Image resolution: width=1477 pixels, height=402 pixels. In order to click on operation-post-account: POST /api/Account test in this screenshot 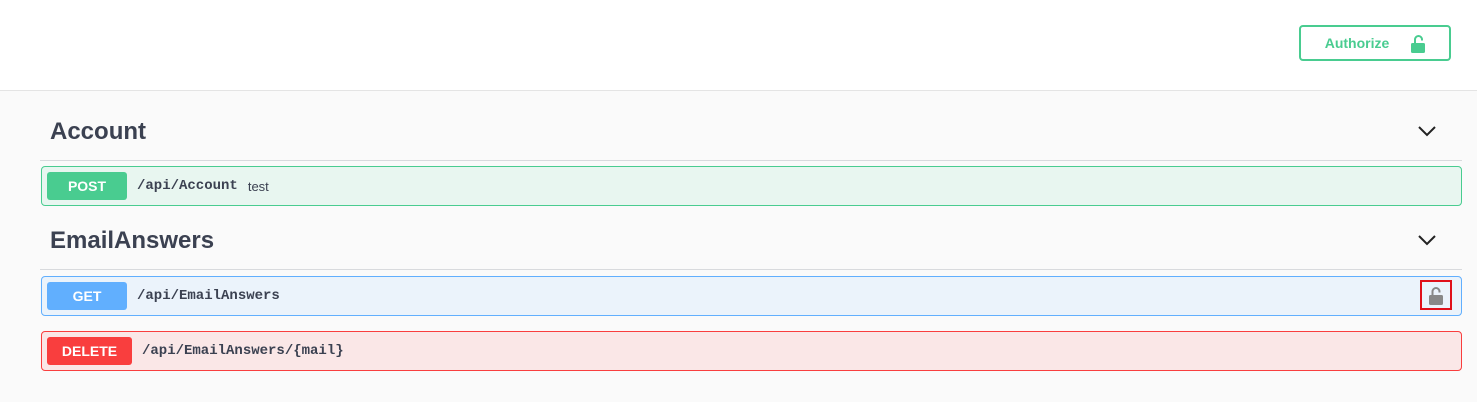, I will do `click(751, 186)`.